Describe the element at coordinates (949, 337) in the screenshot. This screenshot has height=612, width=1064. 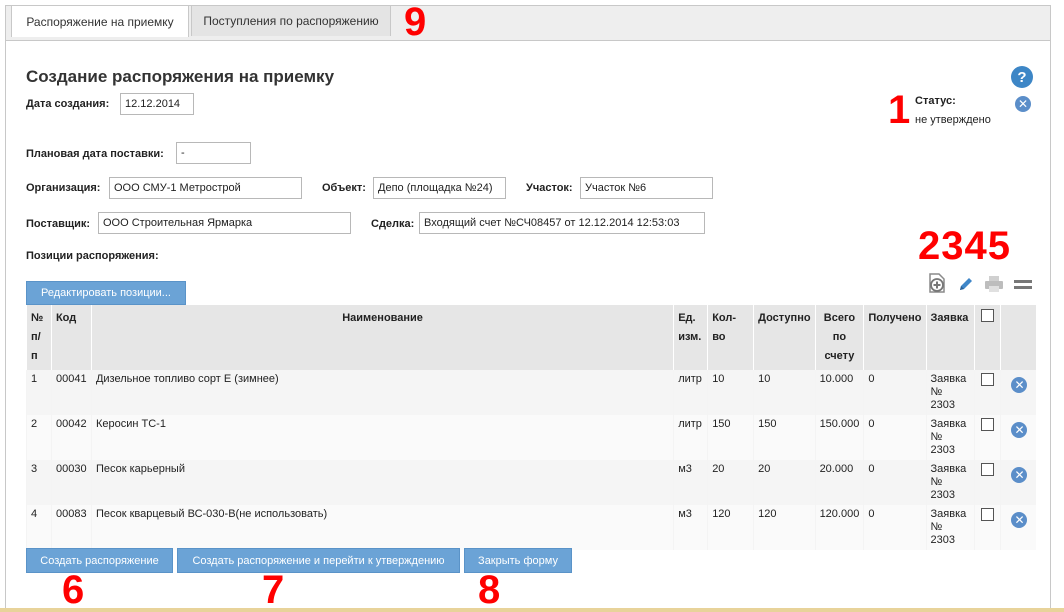
I see `header-request: Заявка` at that location.